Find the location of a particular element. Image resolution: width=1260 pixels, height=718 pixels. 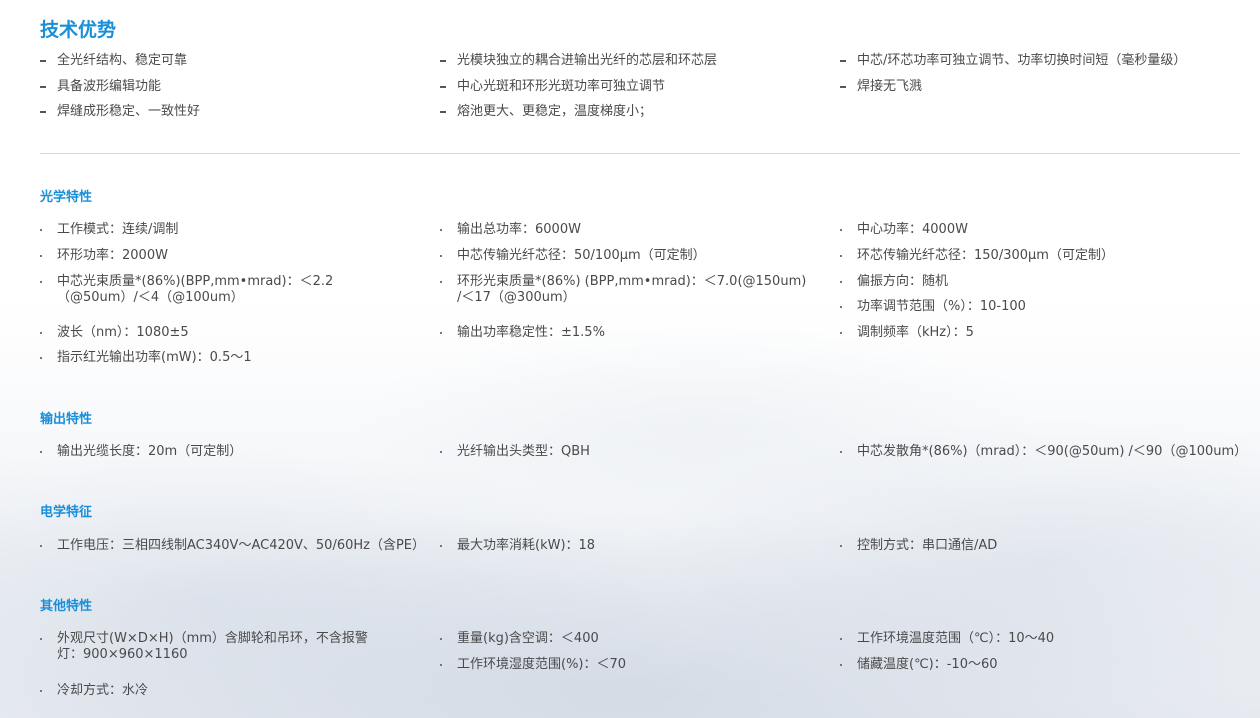

advantages-column-3: 中芯/环芯功率可独立调节、功率切换时间短（毫秒量级） 焊接无飞溅 is located at coordinates (1013, 77).